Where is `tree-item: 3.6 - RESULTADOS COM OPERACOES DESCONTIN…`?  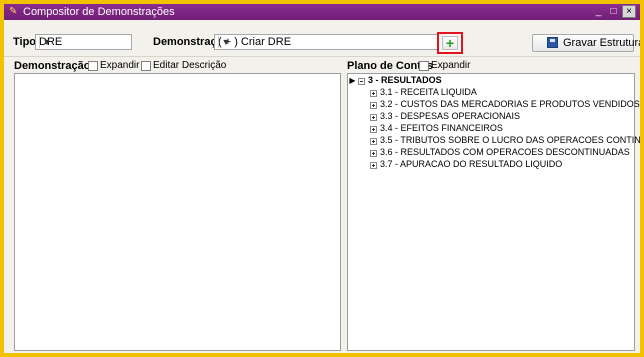
tree-item: 3.6 - RESULTADOS COM OPERACOES DESCONTIN… is located at coordinates (491, 153).